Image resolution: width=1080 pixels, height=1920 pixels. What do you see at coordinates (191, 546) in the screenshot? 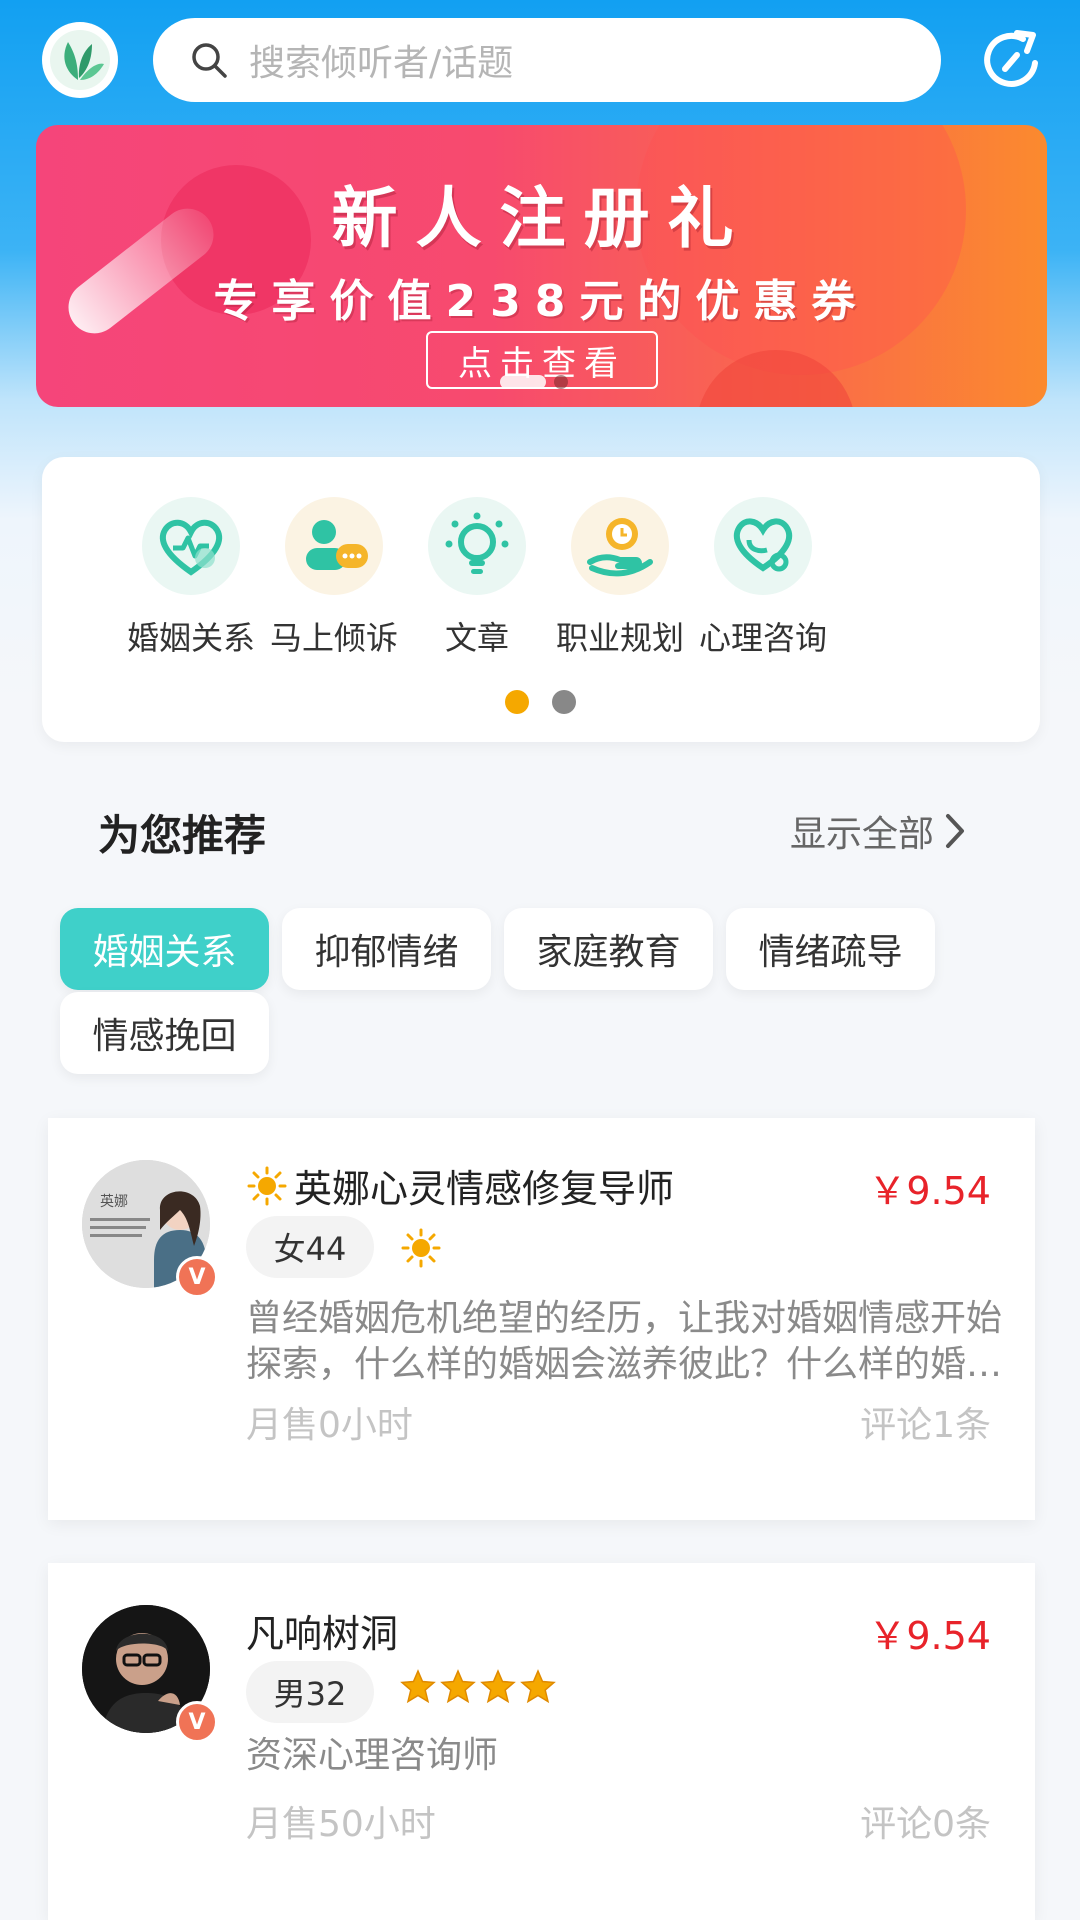
I see `heart-pulse-icon` at bounding box center [191, 546].